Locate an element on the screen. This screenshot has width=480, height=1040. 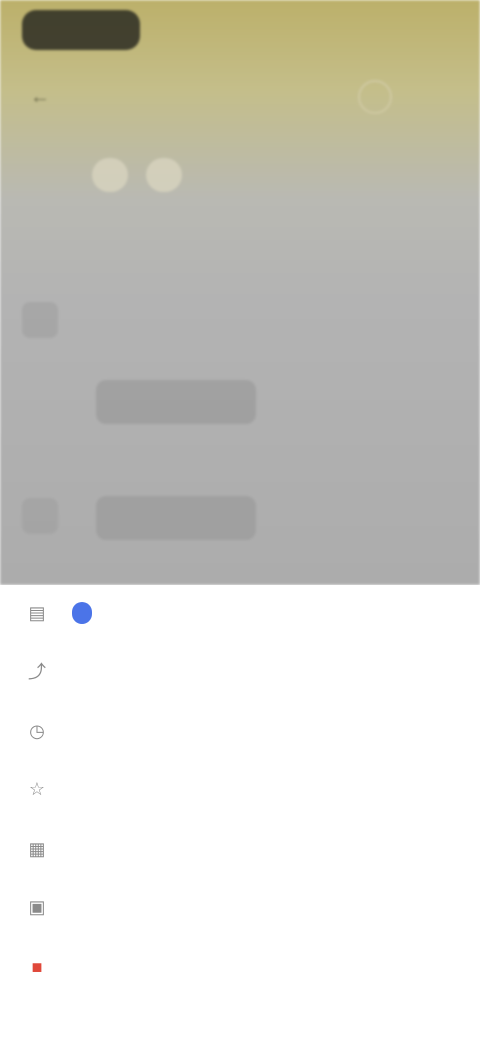
clock-icon: ◷ is located at coordinates (37, 730).